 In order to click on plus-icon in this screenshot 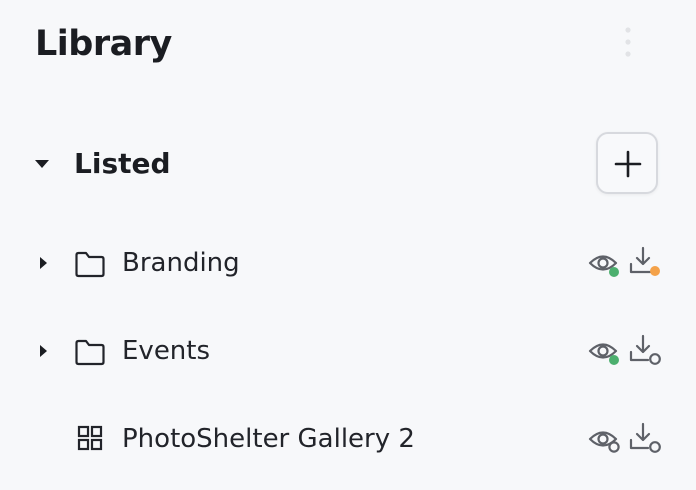, I will do `click(628, 164)`.